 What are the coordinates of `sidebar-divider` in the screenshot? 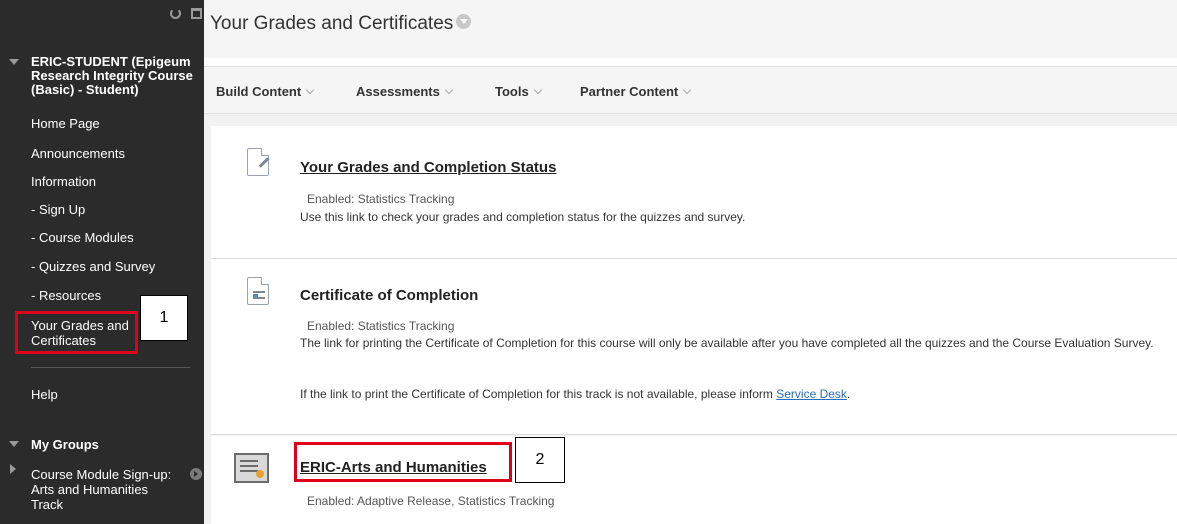 It's located at (110, 367).